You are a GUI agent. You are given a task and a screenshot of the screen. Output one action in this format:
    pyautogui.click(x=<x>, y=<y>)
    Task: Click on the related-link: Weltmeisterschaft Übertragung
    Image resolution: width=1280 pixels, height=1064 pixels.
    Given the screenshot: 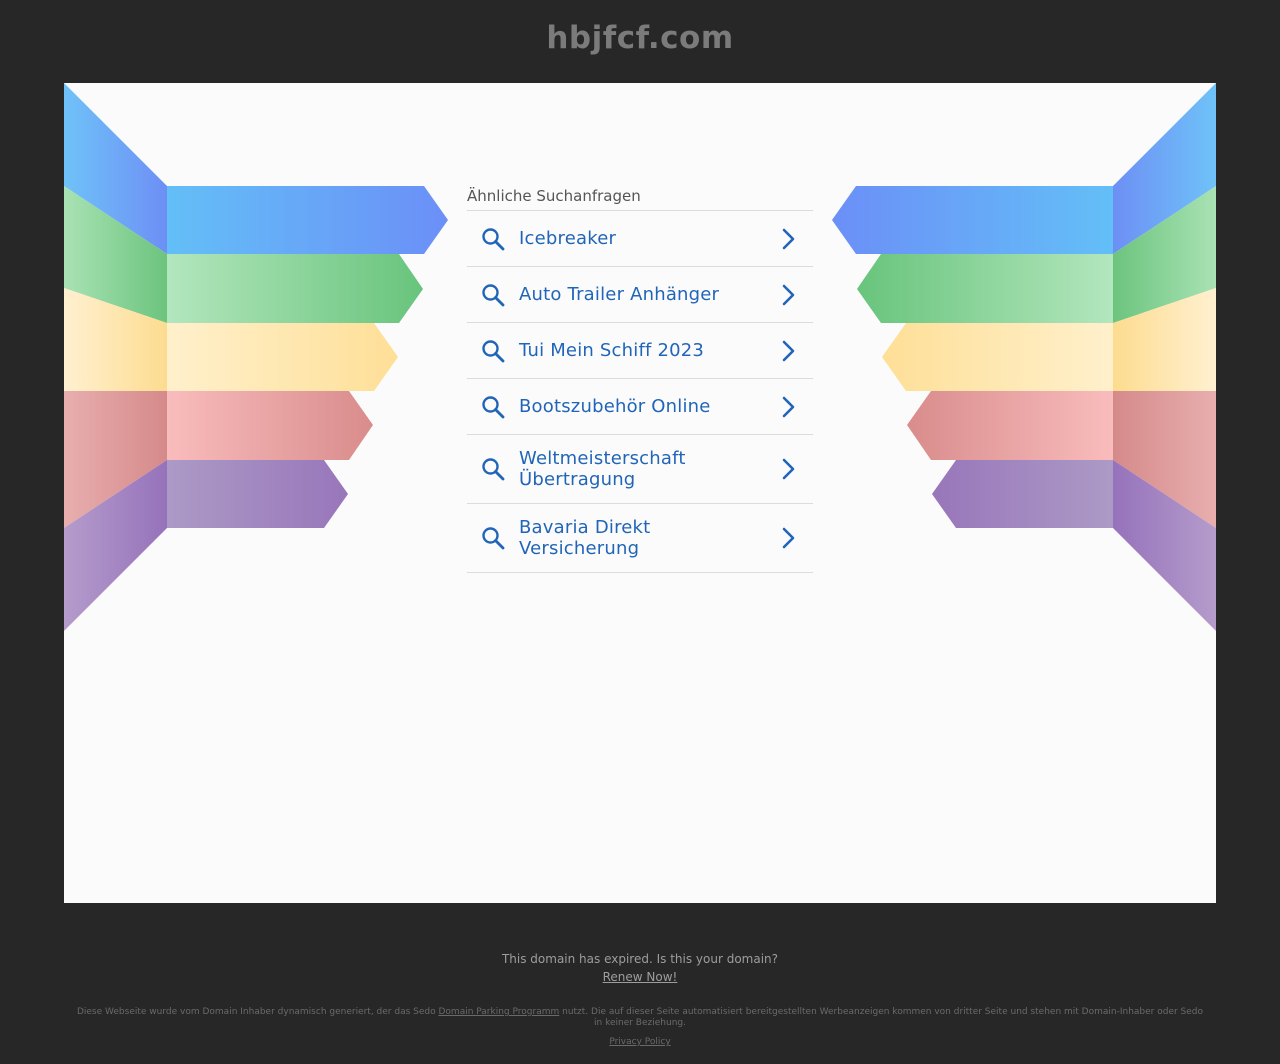 What is the action you would take?
    pyautogui.click(x=640, y=469)
    